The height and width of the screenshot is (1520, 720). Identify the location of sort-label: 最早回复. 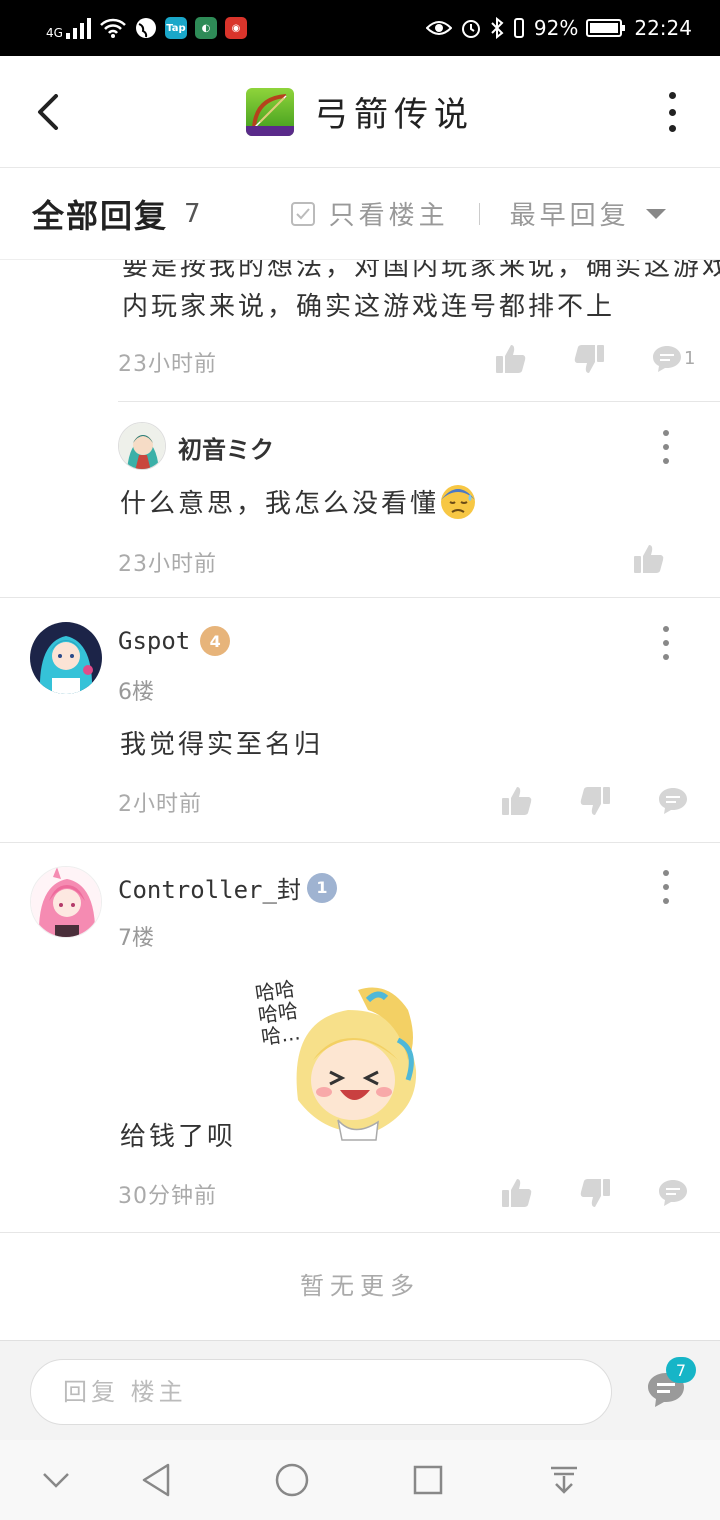
(569, 216).